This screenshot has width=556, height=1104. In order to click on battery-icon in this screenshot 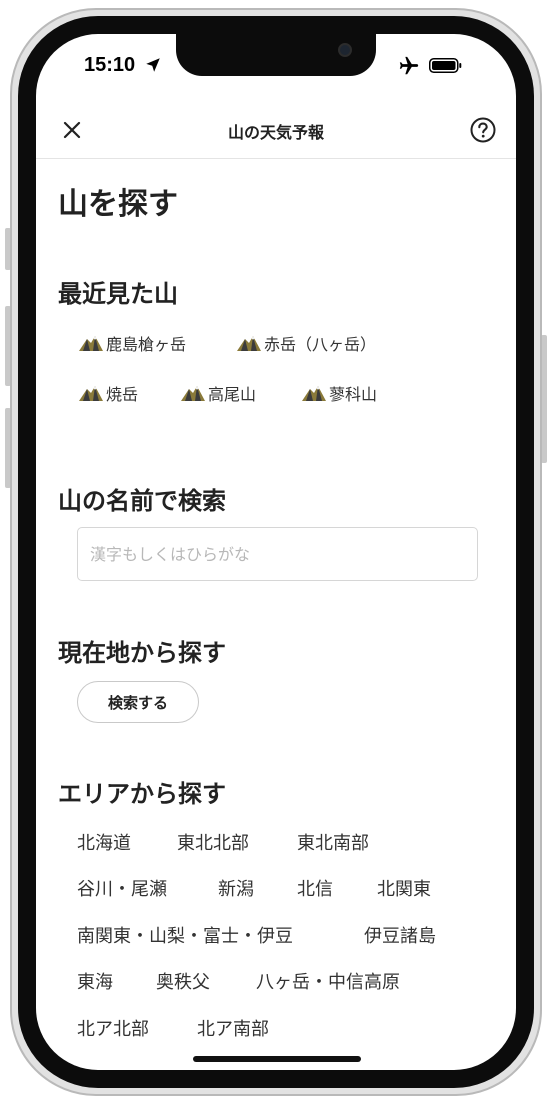, I will do `click(445, 65)`.